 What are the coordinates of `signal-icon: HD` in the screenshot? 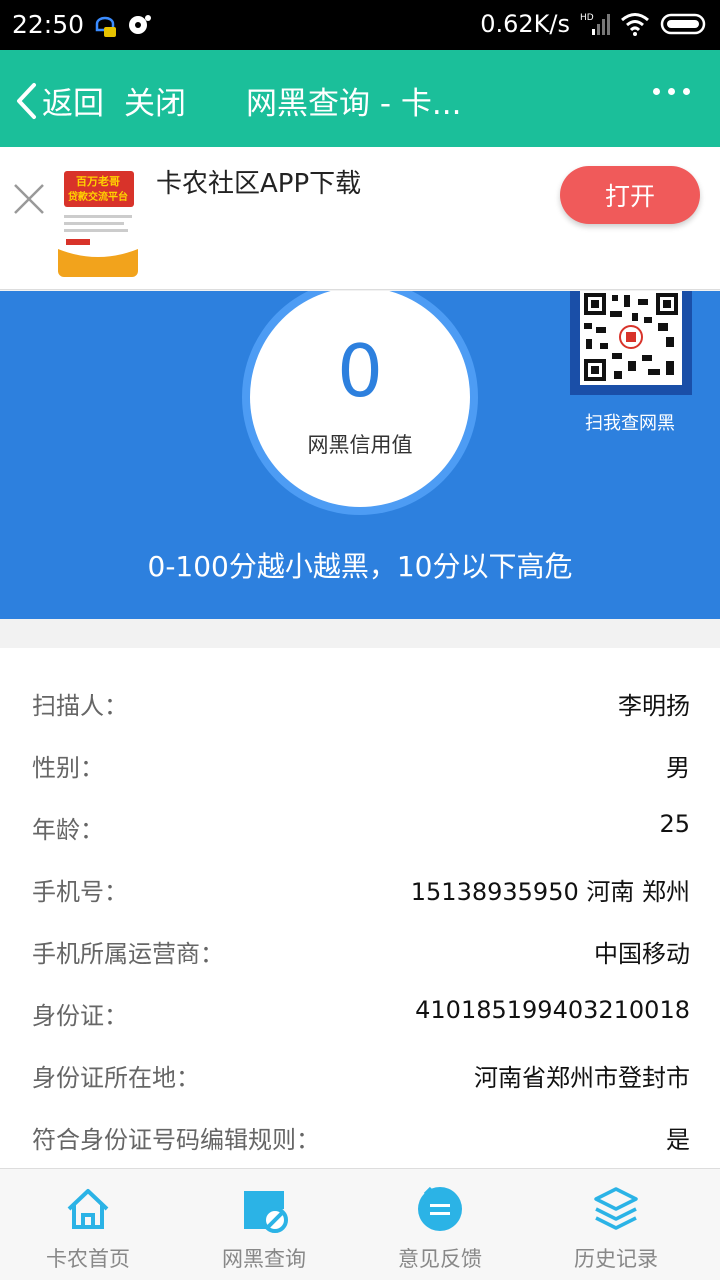 It's located at (595, 24).